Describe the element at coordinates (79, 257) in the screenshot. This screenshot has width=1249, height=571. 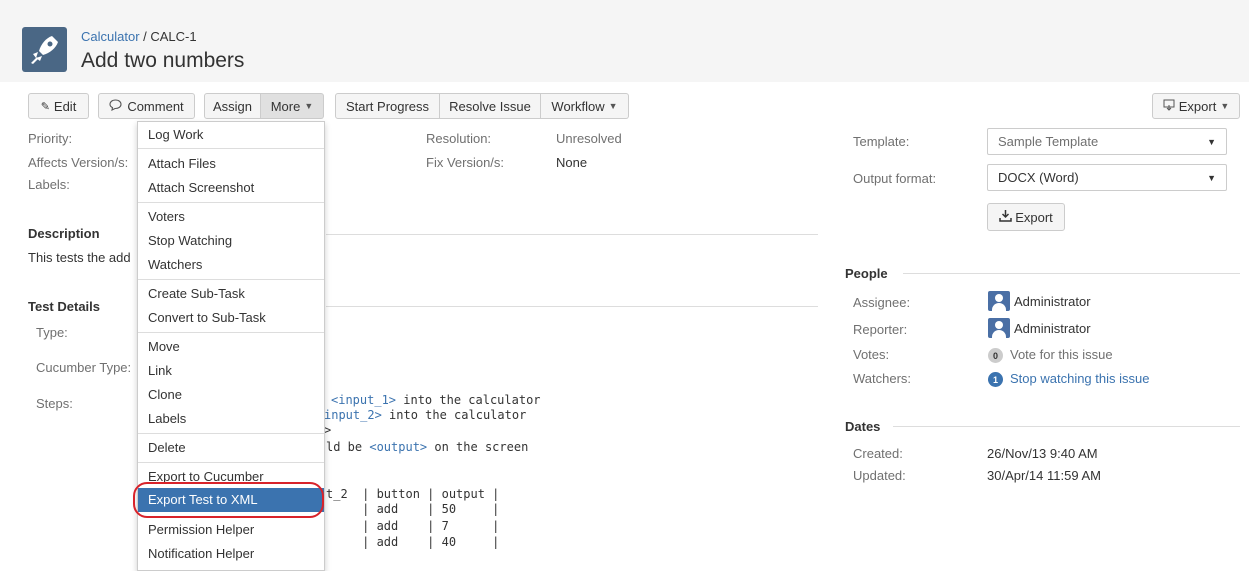
I see `description-text: This tests the add` at that location.